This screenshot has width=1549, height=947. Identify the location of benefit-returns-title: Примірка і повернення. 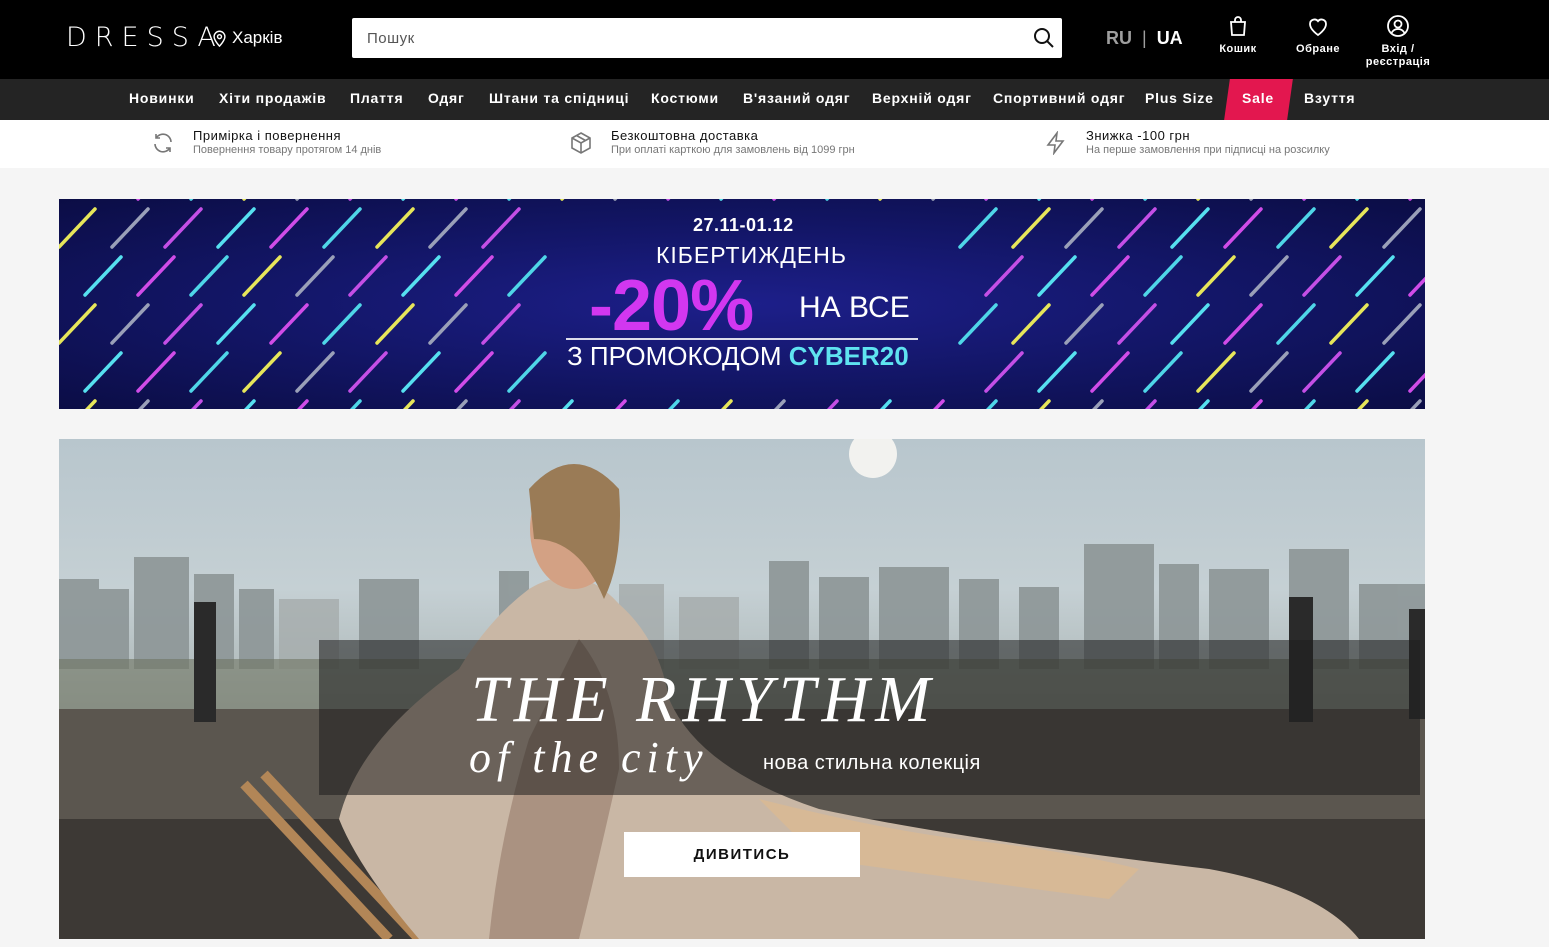
(267, 135).